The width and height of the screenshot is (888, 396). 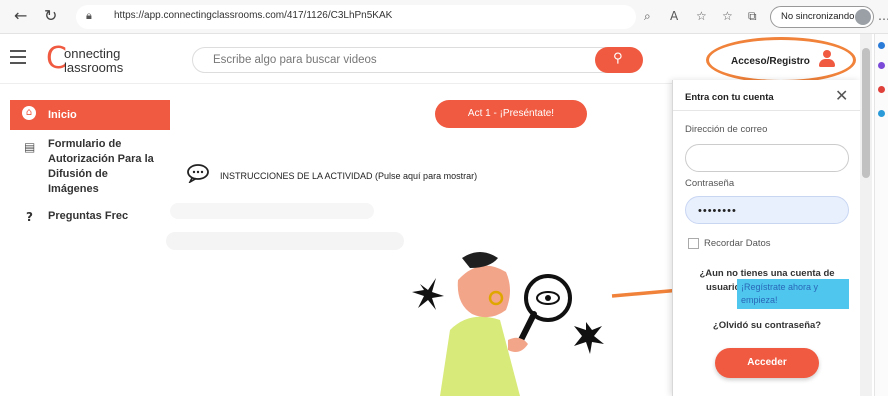 What do you see at coordinates (674, 16) in the screenshot?
I see `read-aloud-icon: A` at bounding box center [674, 16].